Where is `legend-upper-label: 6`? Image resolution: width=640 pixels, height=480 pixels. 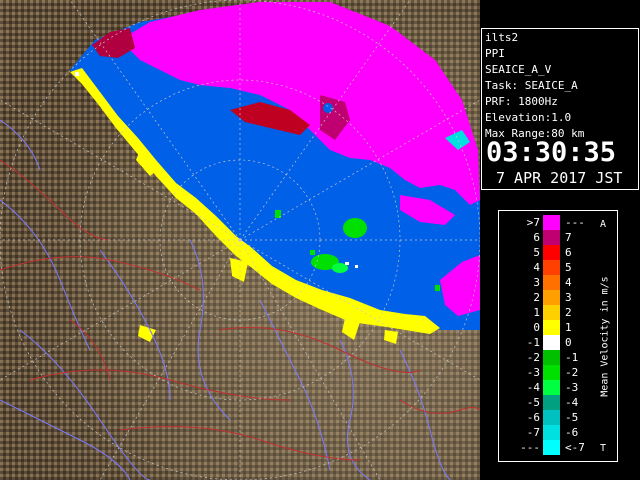 legend-upper-label: 6 is located at coordinates (568, 252).